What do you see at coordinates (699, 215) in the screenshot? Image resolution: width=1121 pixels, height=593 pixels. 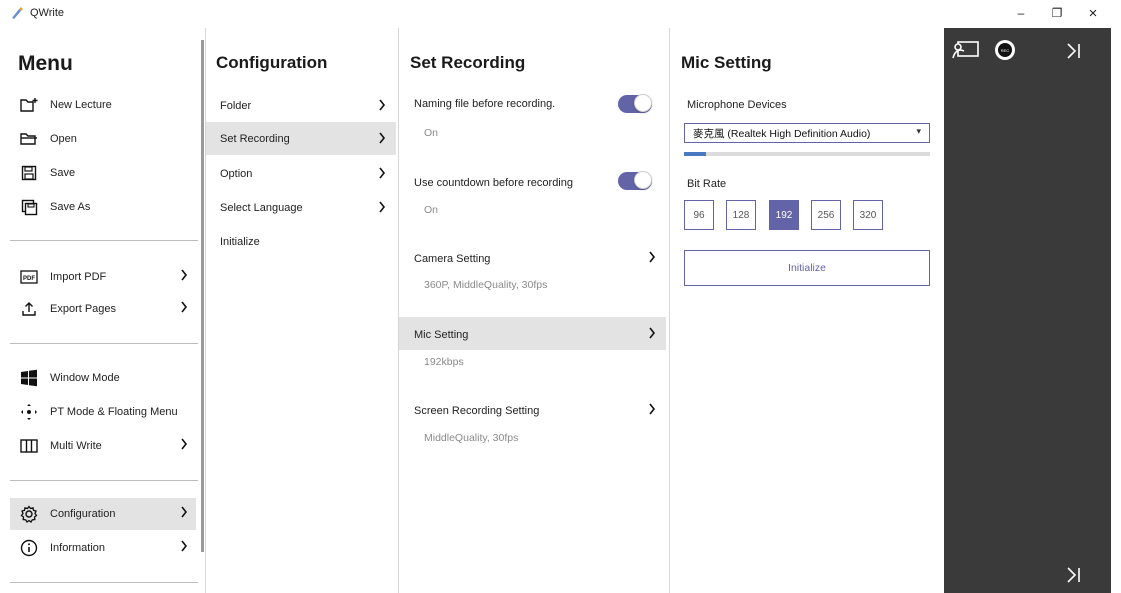 I see `bitrate-option-96: 96` at bounding box center [699, 215].